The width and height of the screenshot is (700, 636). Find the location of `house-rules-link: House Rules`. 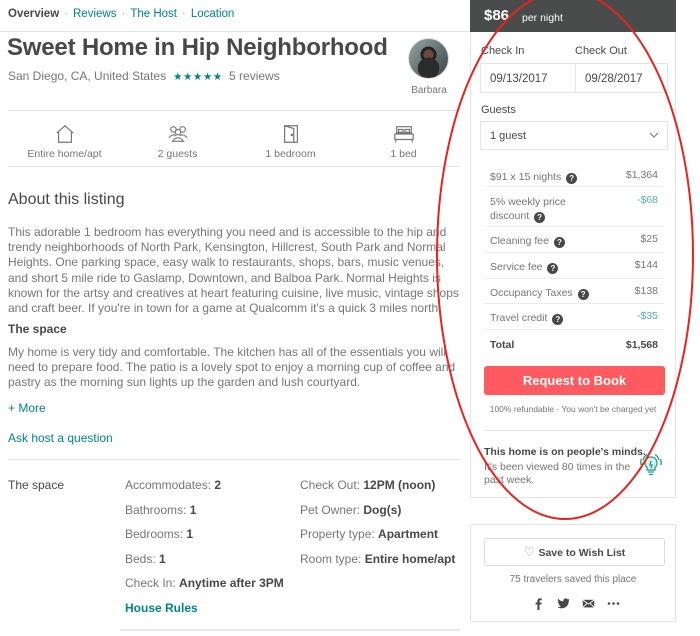

house-rules-link: House Rules is located at coordinates (161, 608).